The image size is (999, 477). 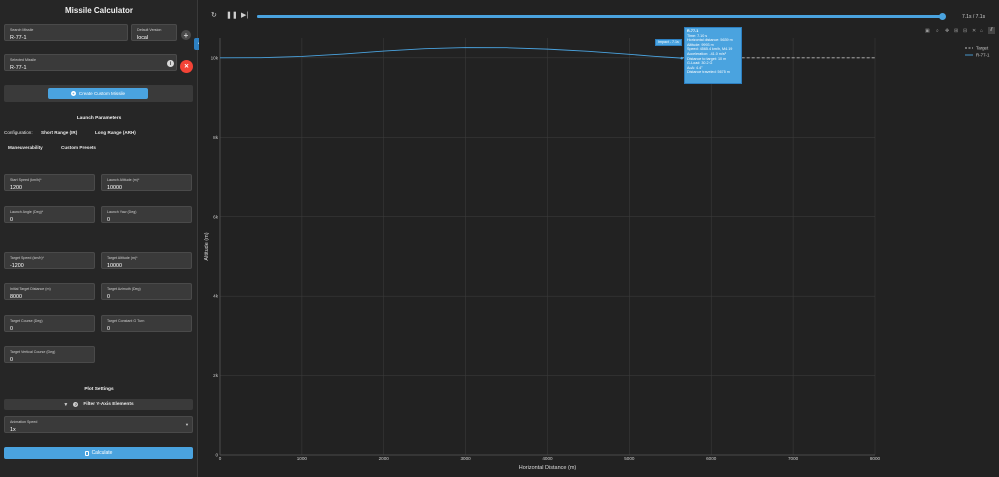 I want to click on field-label: Initial Target Distance (m), so click(x=30, y=289).